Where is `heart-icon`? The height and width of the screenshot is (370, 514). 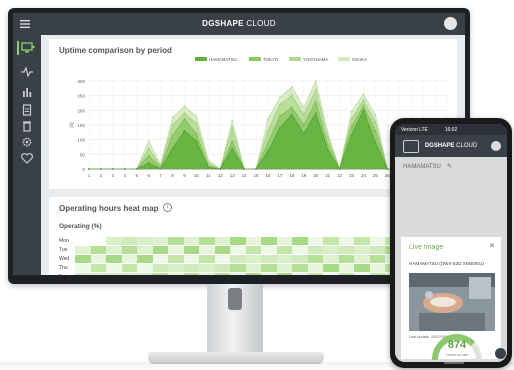
heart-icon is located at coordinates (27, 158).